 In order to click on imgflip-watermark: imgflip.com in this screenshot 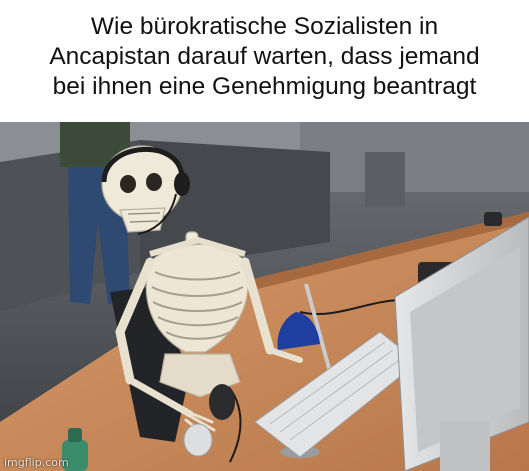, I will do `click(36, 462)`.